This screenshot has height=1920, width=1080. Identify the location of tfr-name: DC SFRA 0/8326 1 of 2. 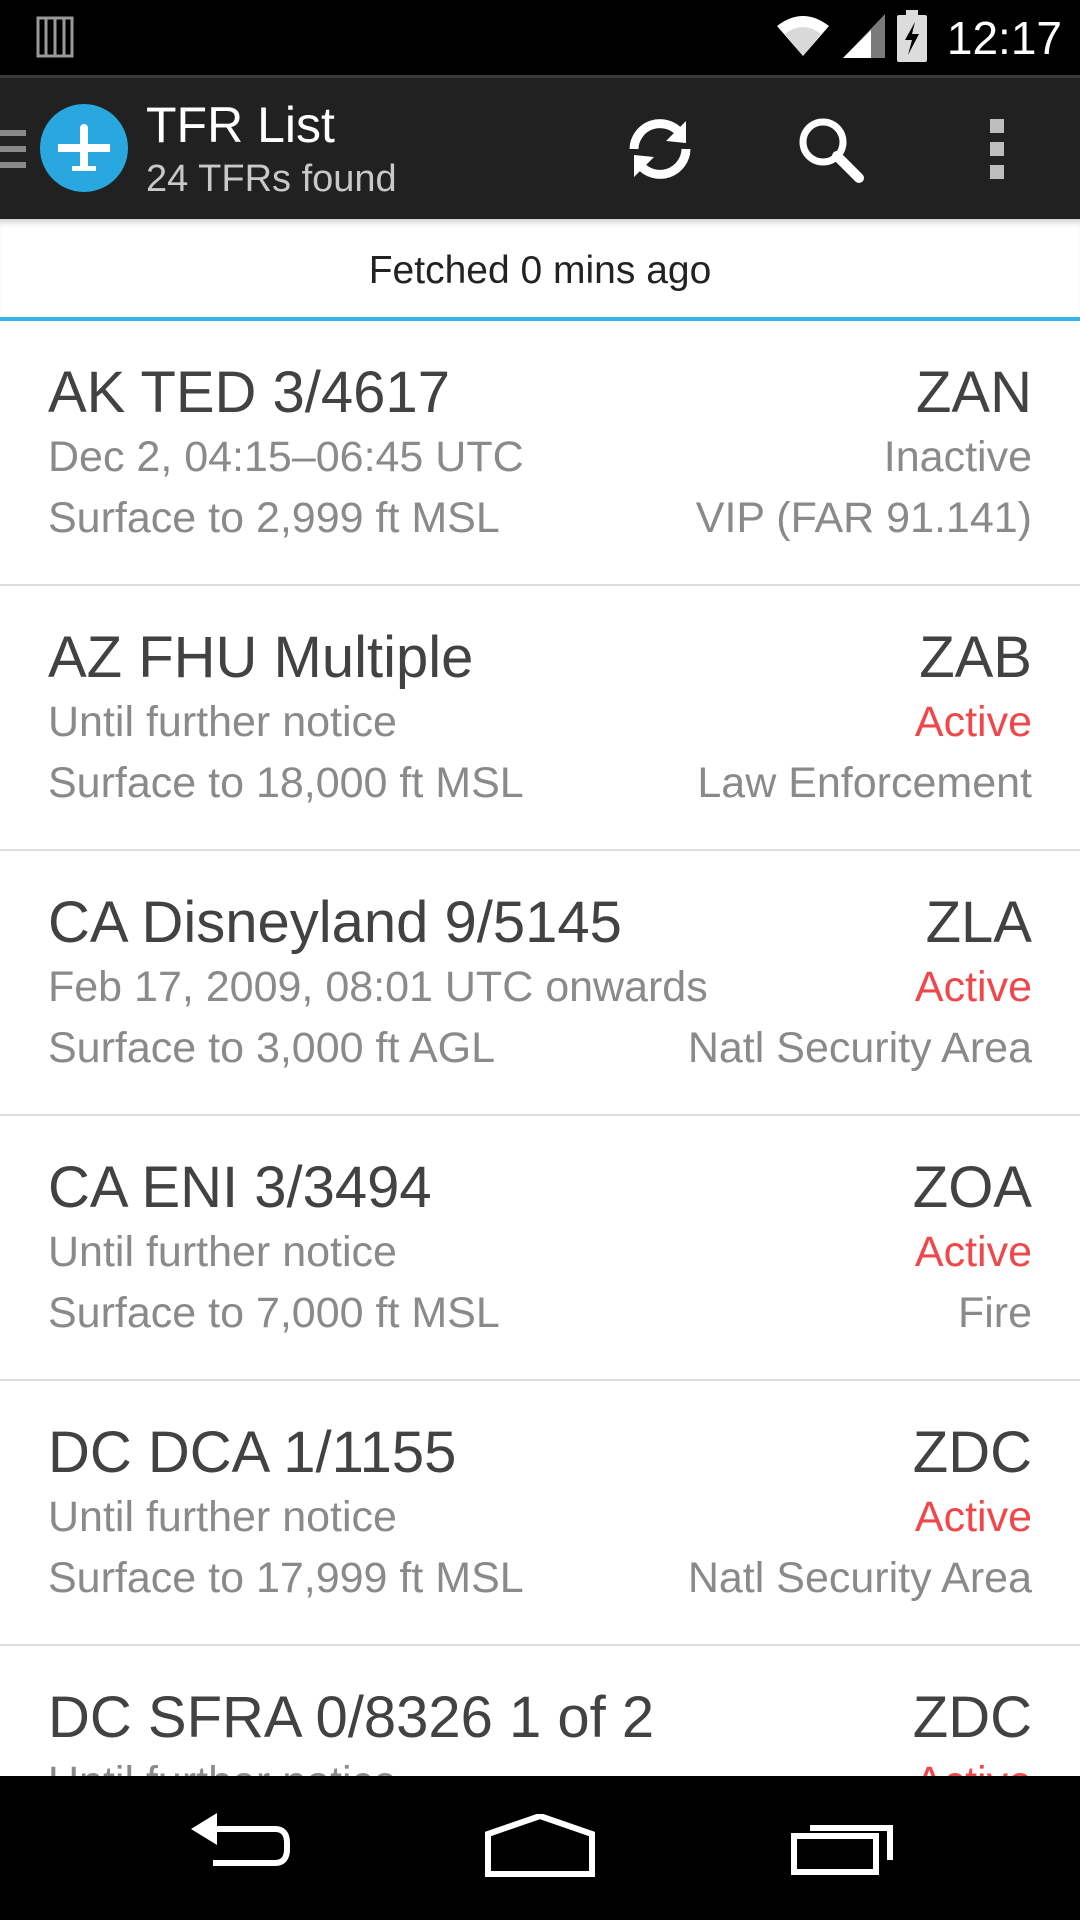
(351, 1717).